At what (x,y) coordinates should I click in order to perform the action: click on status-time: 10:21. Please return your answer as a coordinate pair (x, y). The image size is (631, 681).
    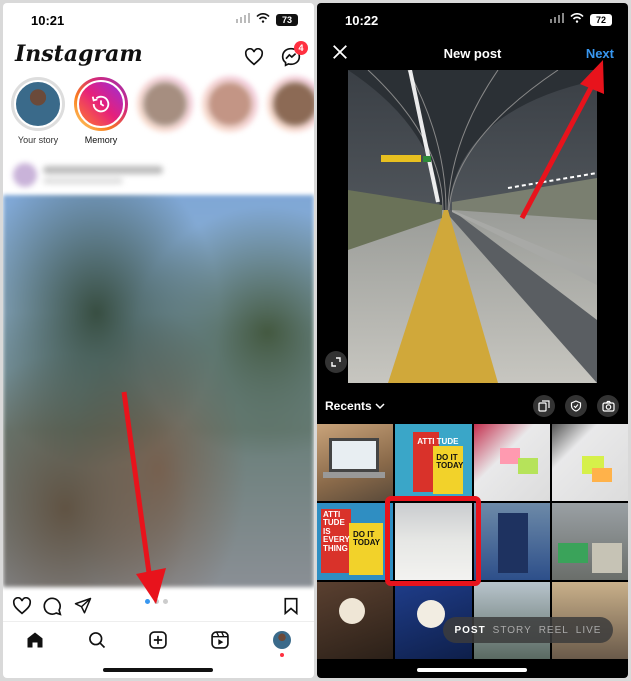
    Looking at the image, I should click on (48, 20).